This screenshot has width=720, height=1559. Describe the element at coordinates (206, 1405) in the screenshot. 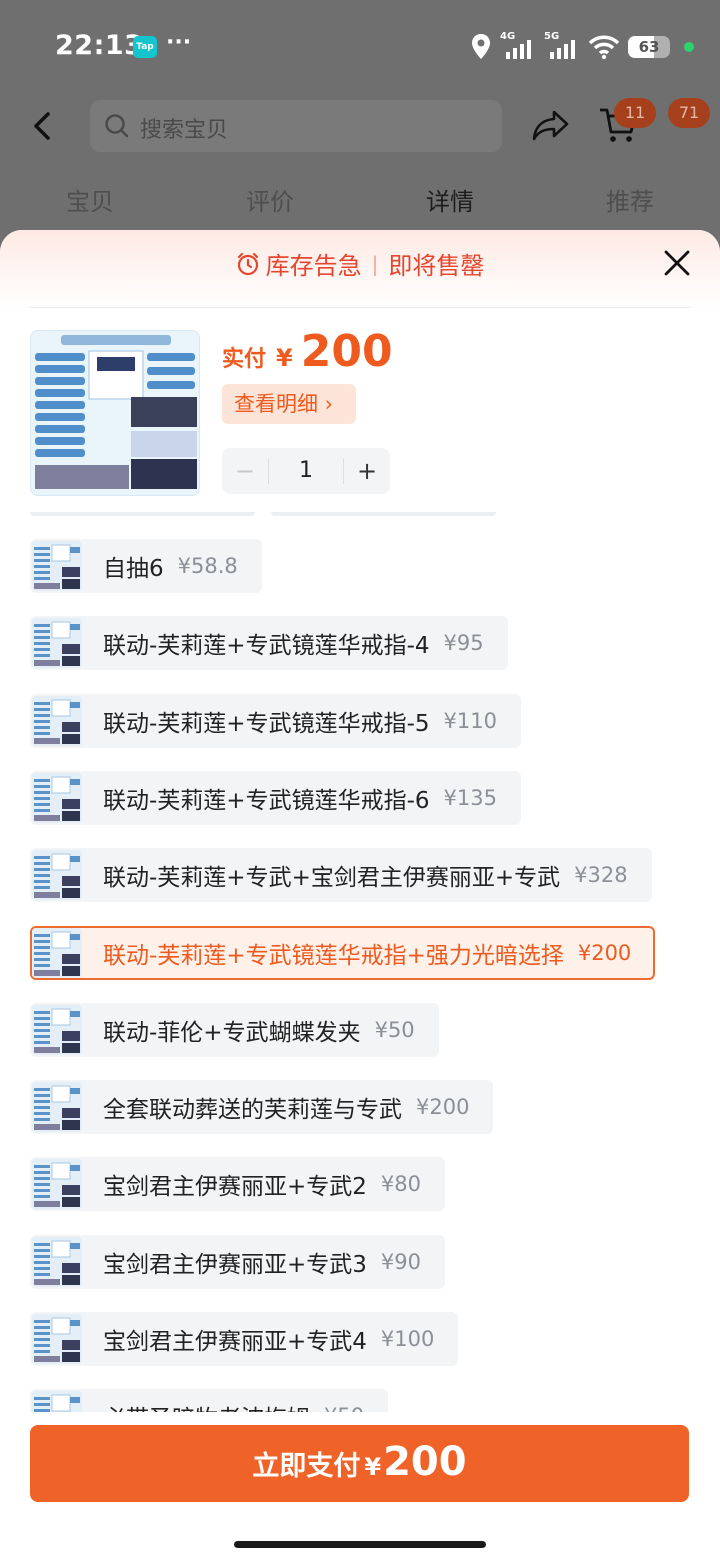

I see `option-name: 必带圣暗牧老波梅姆` at that location.